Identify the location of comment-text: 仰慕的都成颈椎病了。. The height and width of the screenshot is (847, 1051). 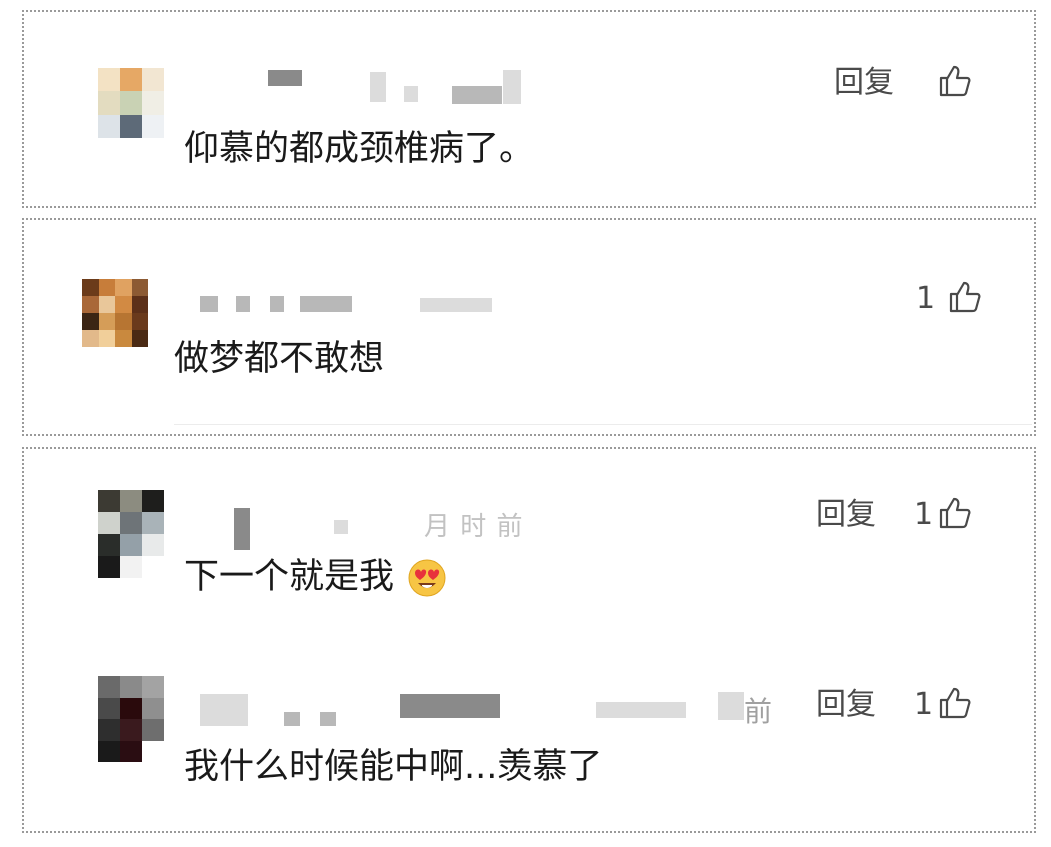
(359, 149).